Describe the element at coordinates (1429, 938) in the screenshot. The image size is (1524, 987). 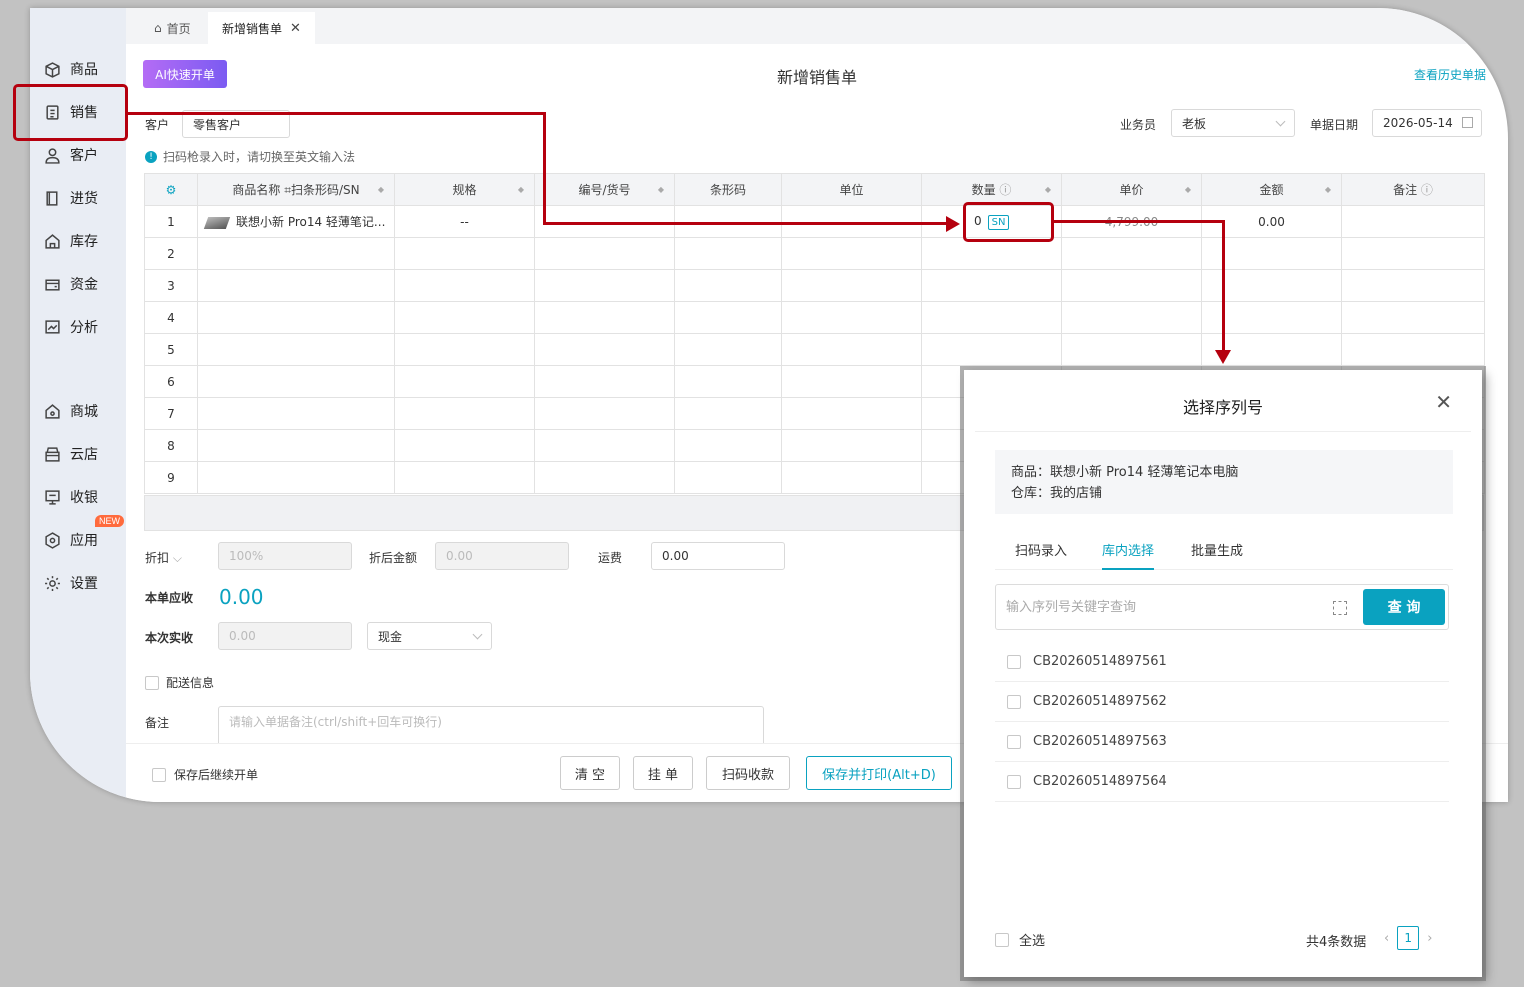
I see `chevron-right-icon: ›` at that location.